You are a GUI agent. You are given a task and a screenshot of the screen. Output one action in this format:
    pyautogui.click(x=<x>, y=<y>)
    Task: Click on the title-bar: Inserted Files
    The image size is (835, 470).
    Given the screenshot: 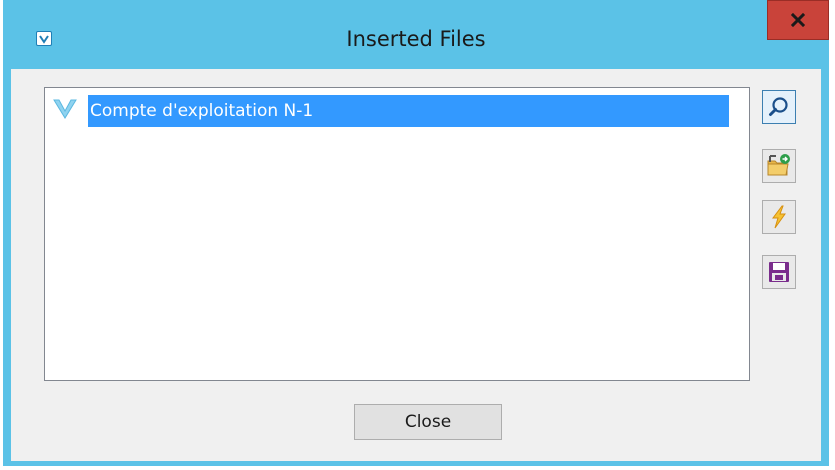 What is the action you would take?
    pyautogui.click(x=416, y=34)
    